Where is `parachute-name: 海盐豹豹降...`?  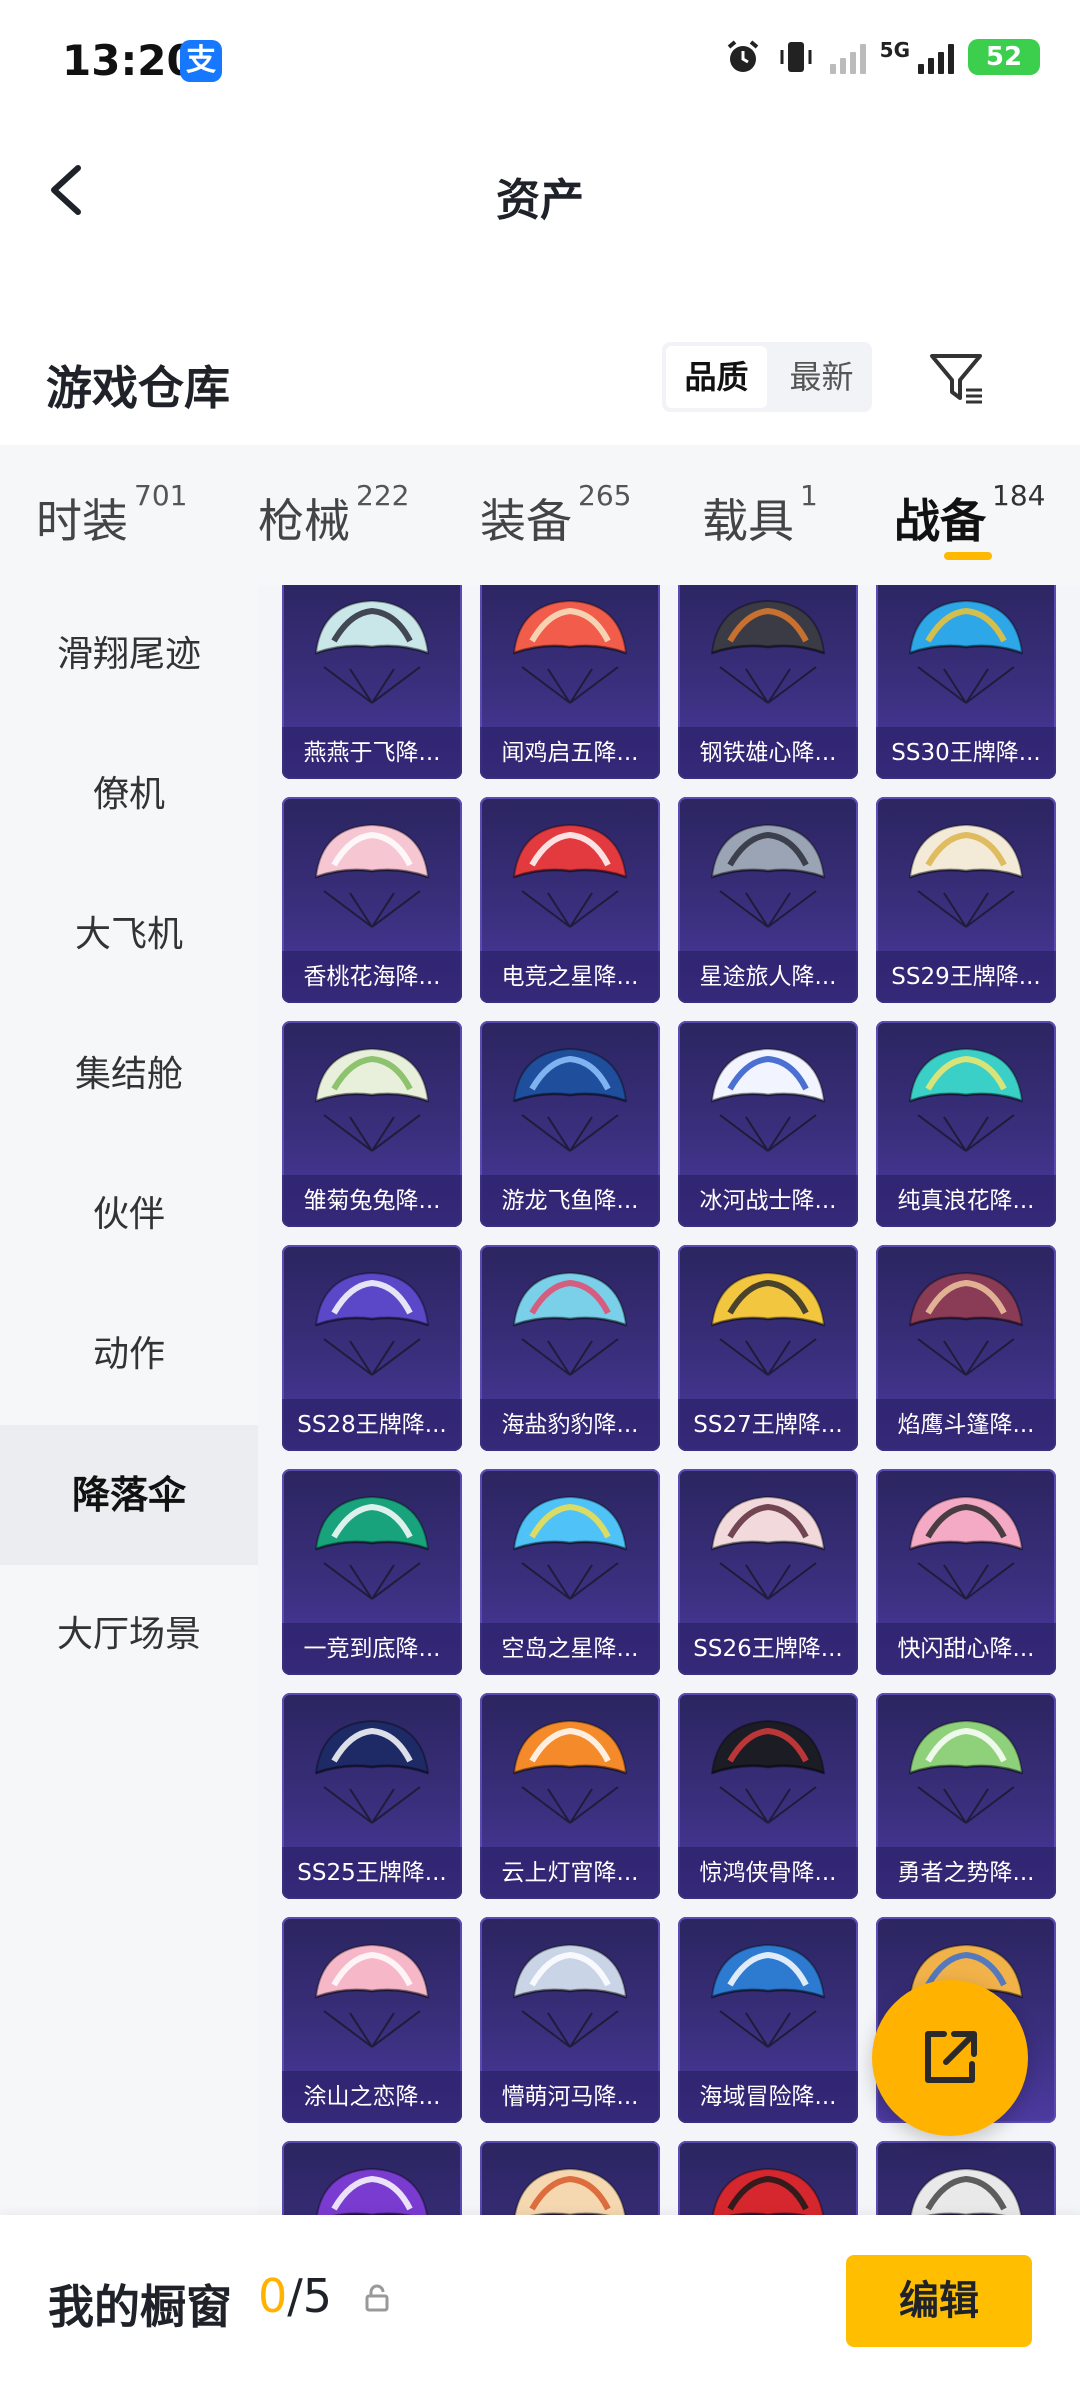 parachute-name: 海盐豹豹降... is located at coordinates (570, 1425).